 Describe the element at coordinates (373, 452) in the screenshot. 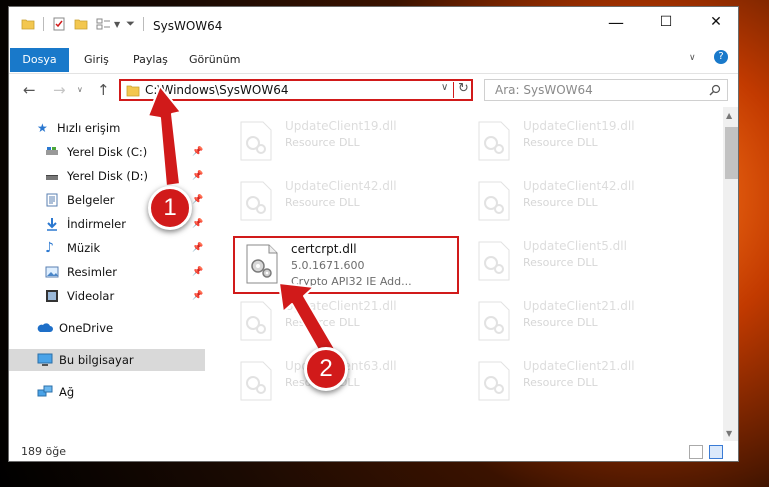

I see `status-bar: 189 öğe` at that location.